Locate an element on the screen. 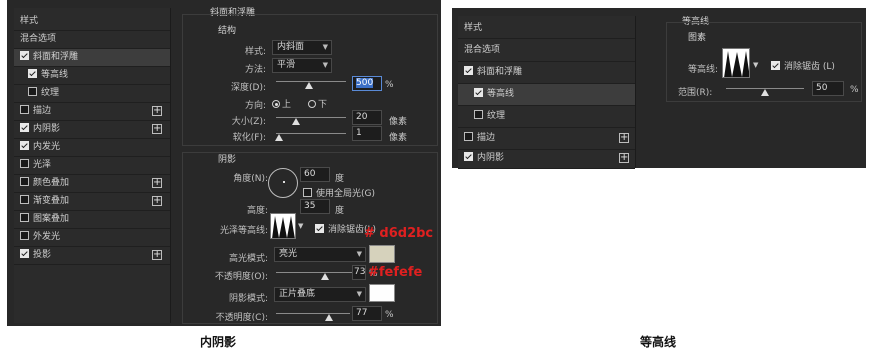  outer-glow-checkbox is located at coordinates (24, 235).